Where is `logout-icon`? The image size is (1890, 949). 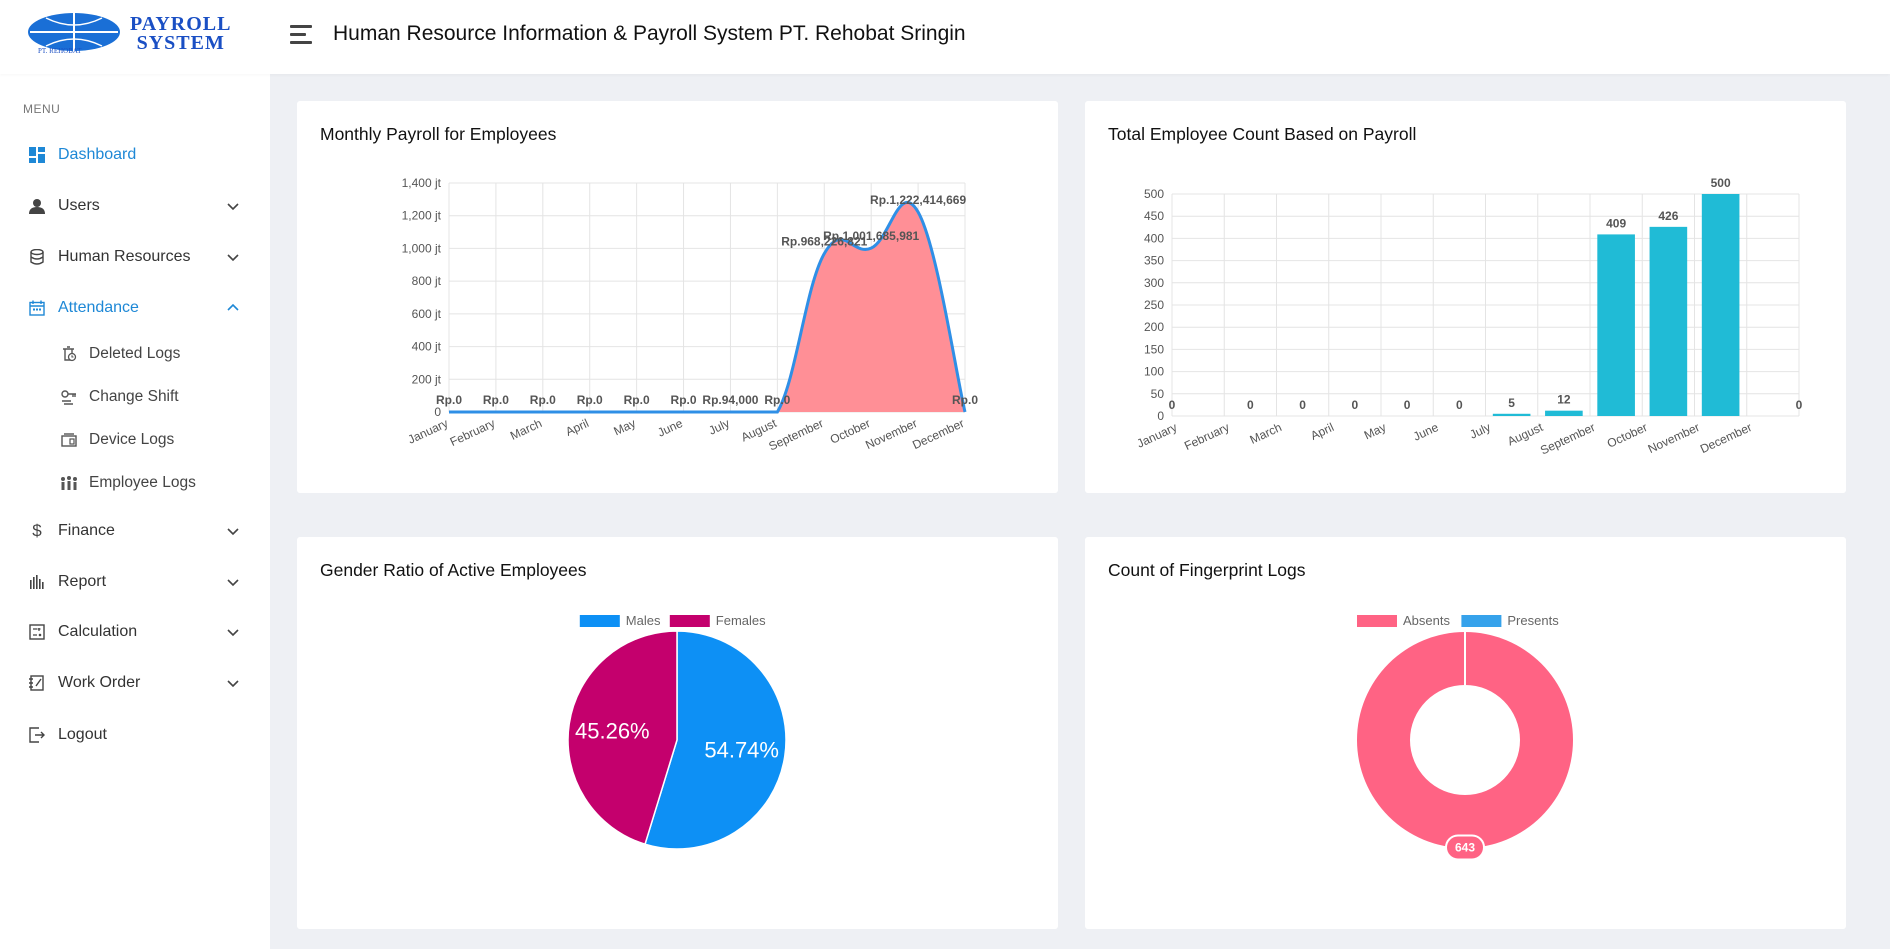 logout-icon is located at coordinates (37, 735).